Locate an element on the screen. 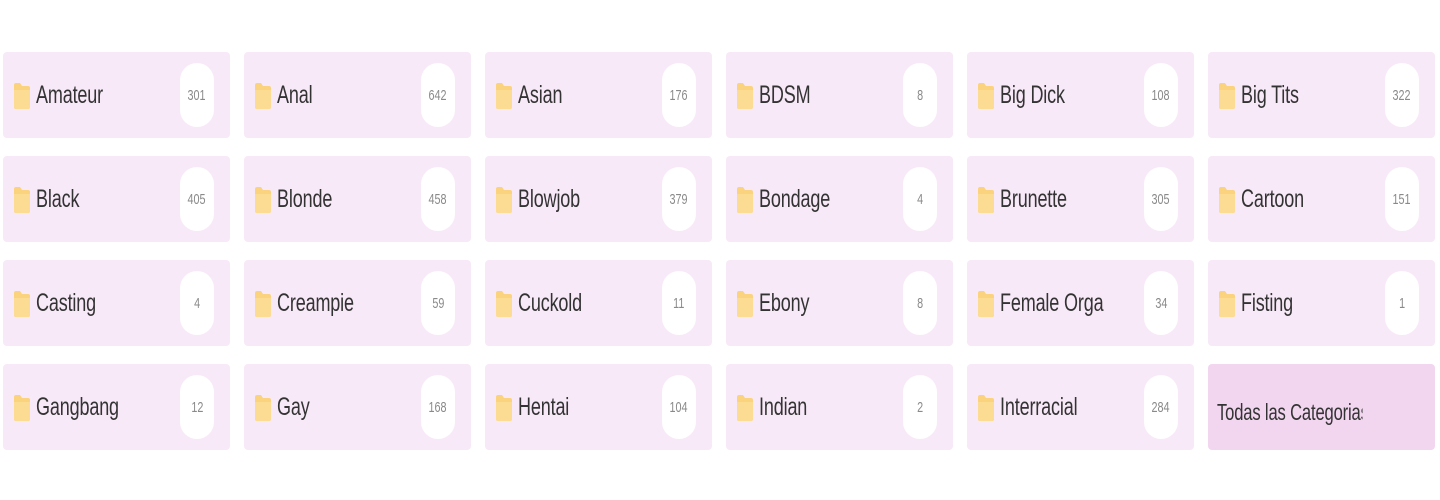 The image size is (1440, 500). category-count: 305 is located at coordinates (1161, 199).